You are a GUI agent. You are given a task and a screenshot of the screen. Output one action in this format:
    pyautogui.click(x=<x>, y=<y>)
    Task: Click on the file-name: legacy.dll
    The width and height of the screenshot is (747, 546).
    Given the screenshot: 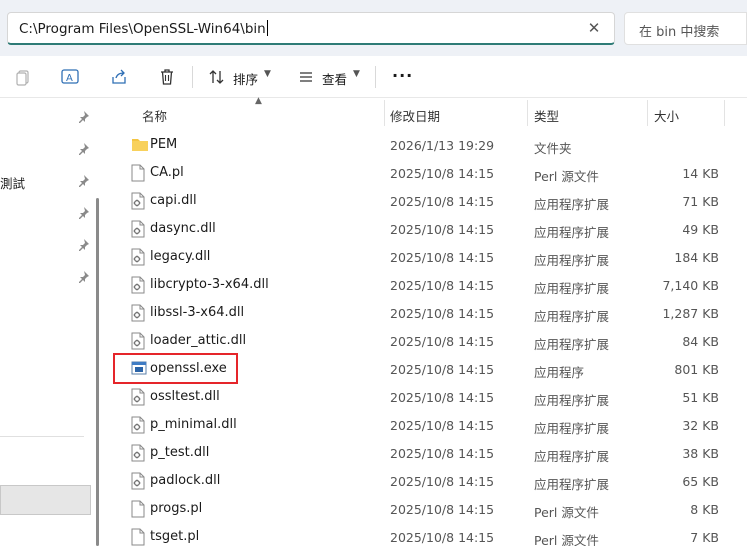 What is the action you would take?
    pyautogui.click(x=180, y=256)
    